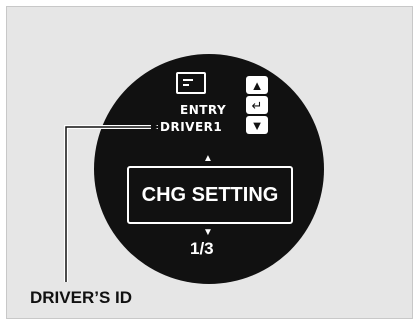  What do you see at coordinates (112, 202) in the screenshot?
I see `callout-leader-line` at bounding box center [112, 202].